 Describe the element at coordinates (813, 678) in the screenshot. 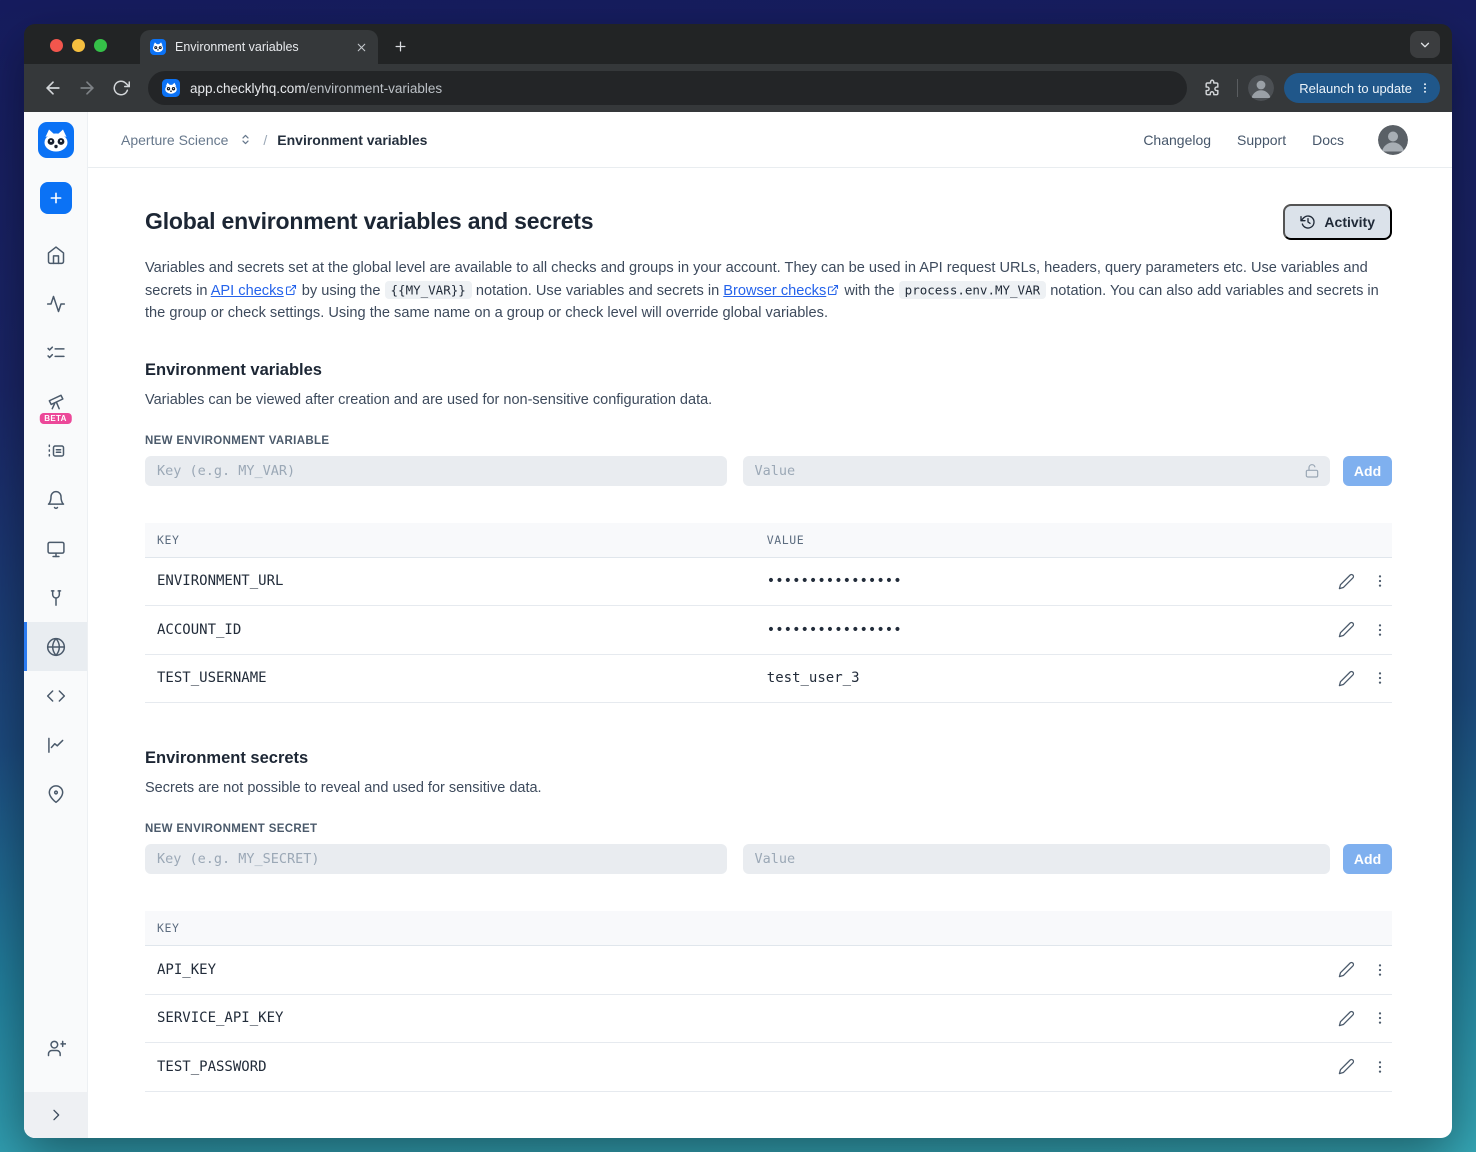

I see `variable-value: test_user_3` at that location.